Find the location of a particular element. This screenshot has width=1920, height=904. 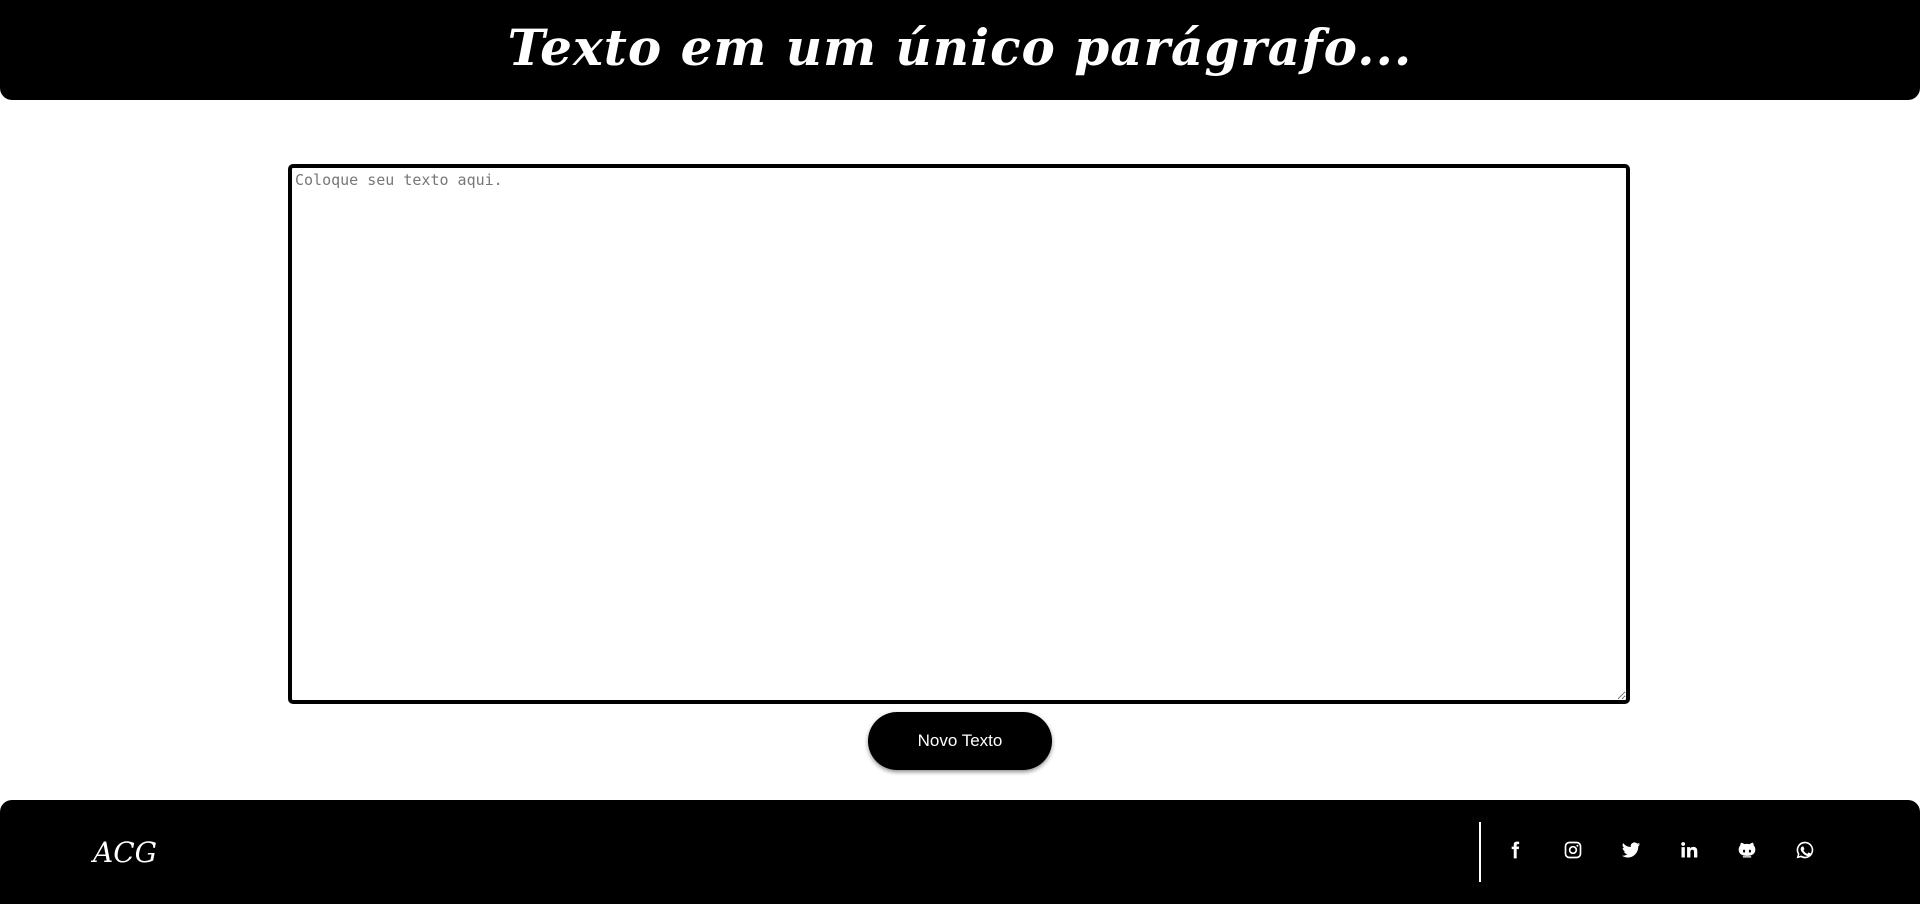

new-text-button: Novo Texto is located at coordinates (960, 741).